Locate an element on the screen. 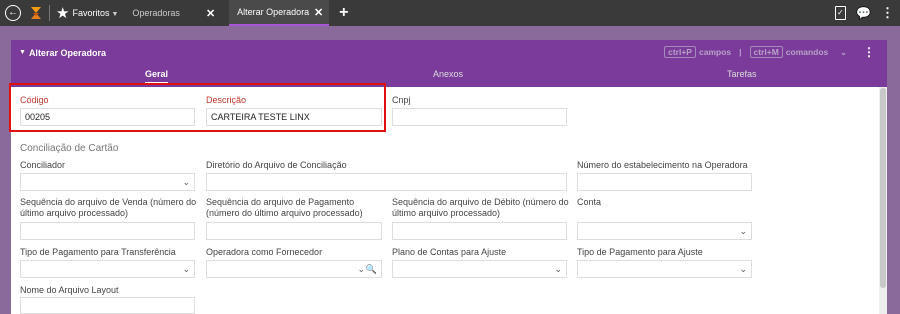 The height and width of the screenshot is (314, 900). conciliador-select: ⌄ is located at coordinates (107, 182).